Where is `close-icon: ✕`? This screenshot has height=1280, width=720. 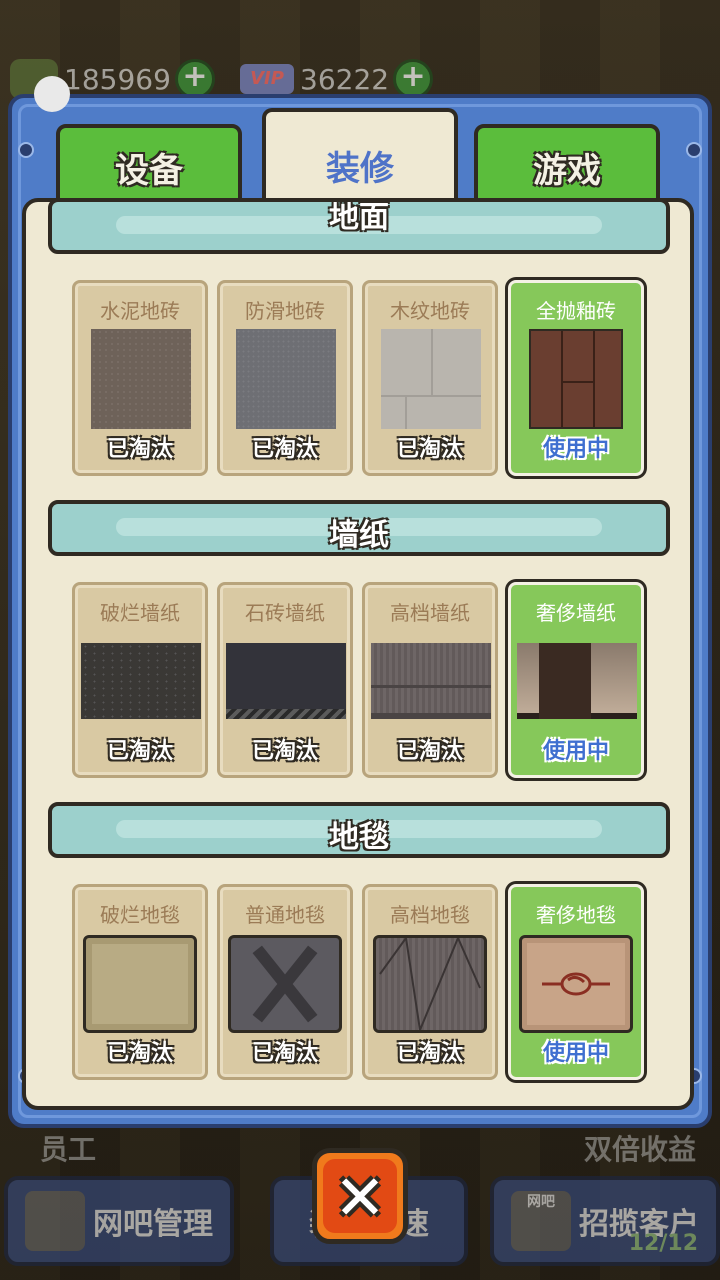
close-icon: ✕ is located at coordinates (360, 1197).